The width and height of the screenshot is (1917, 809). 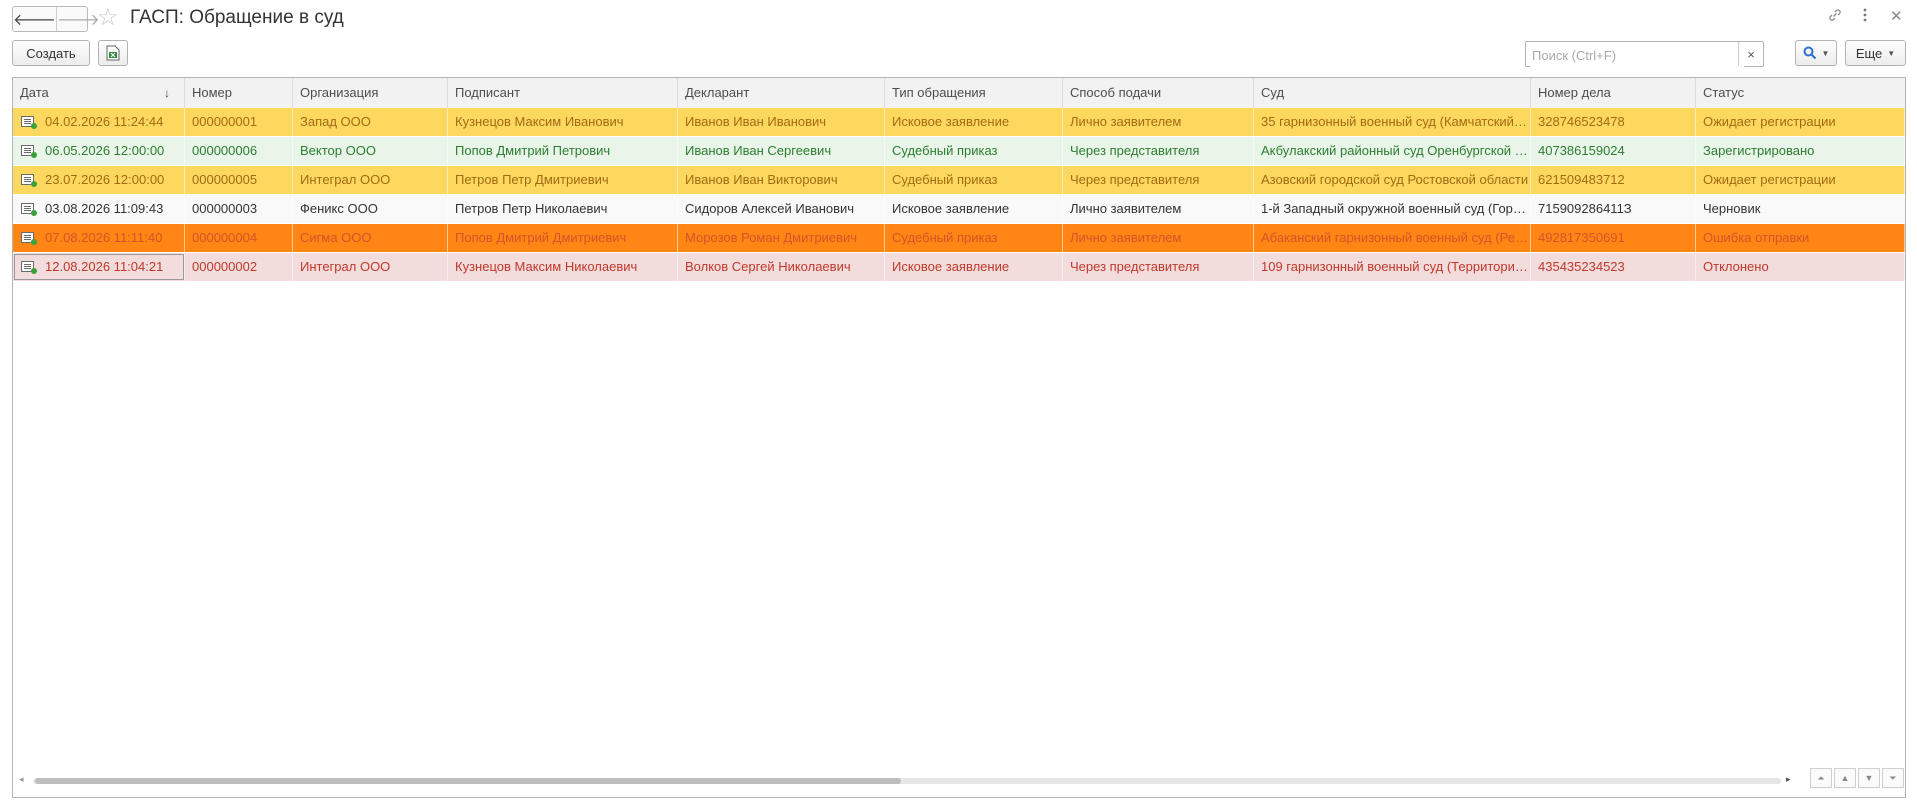 I want to click on scroll-left-icon: ◂, so click(x=21, y=779).